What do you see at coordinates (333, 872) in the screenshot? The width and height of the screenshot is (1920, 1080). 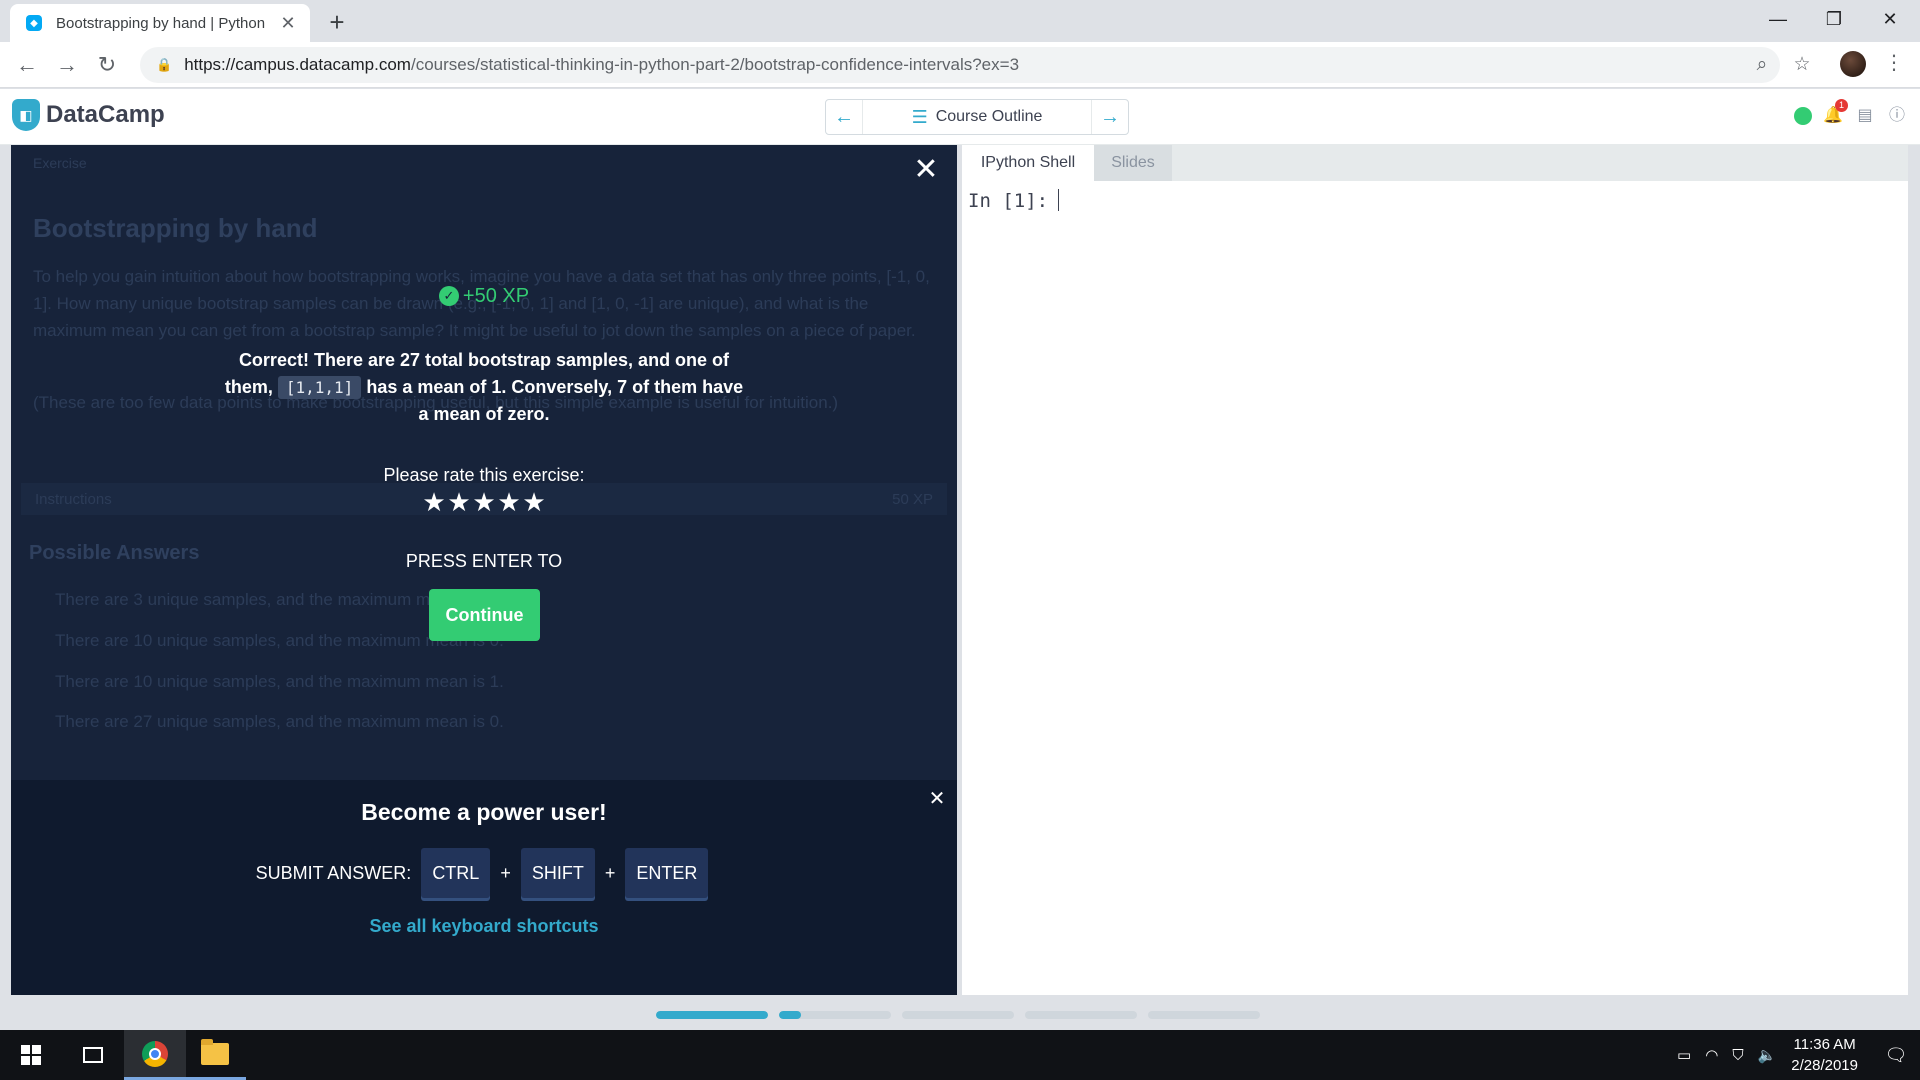 I see `submit-answer-label: SUBMIT ANSWER:` at bounding box center [333, 872].